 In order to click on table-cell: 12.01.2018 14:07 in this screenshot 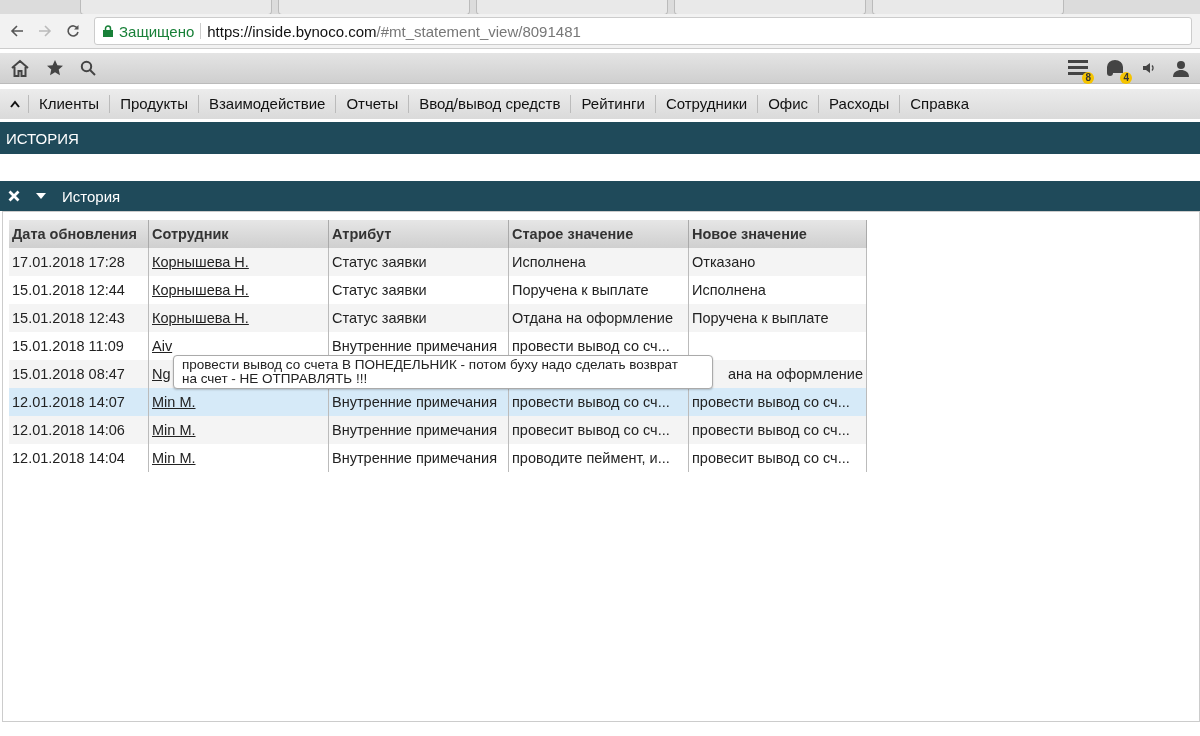, I will do `click(79, 402)`.